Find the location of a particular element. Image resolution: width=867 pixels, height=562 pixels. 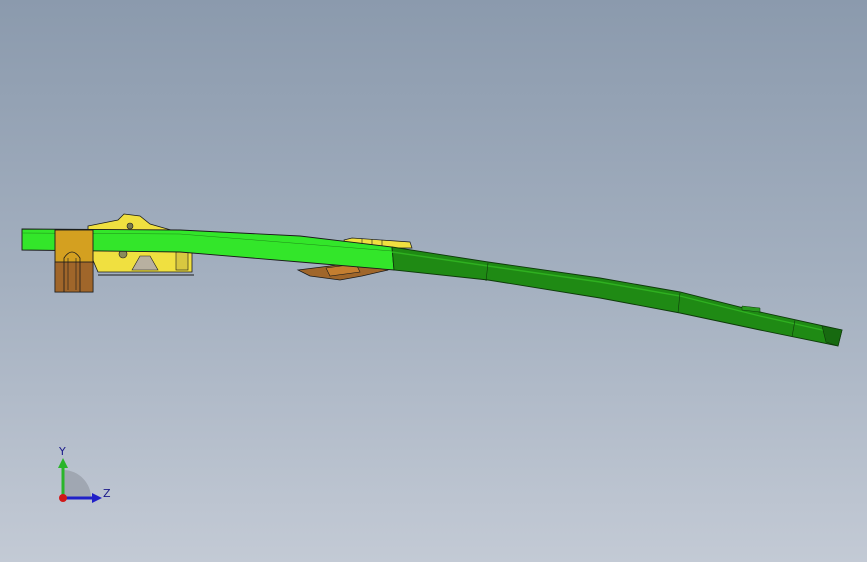

rail-dark-section is located at coordinates (617, 296).